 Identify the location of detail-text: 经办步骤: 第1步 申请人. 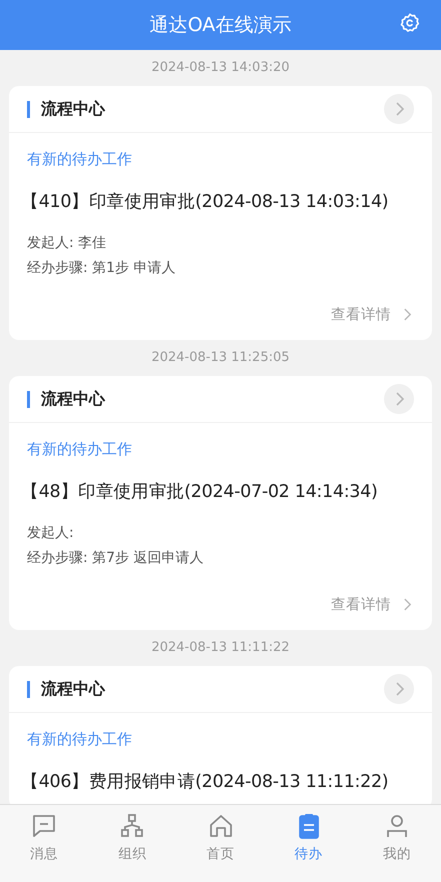
(102, 268).